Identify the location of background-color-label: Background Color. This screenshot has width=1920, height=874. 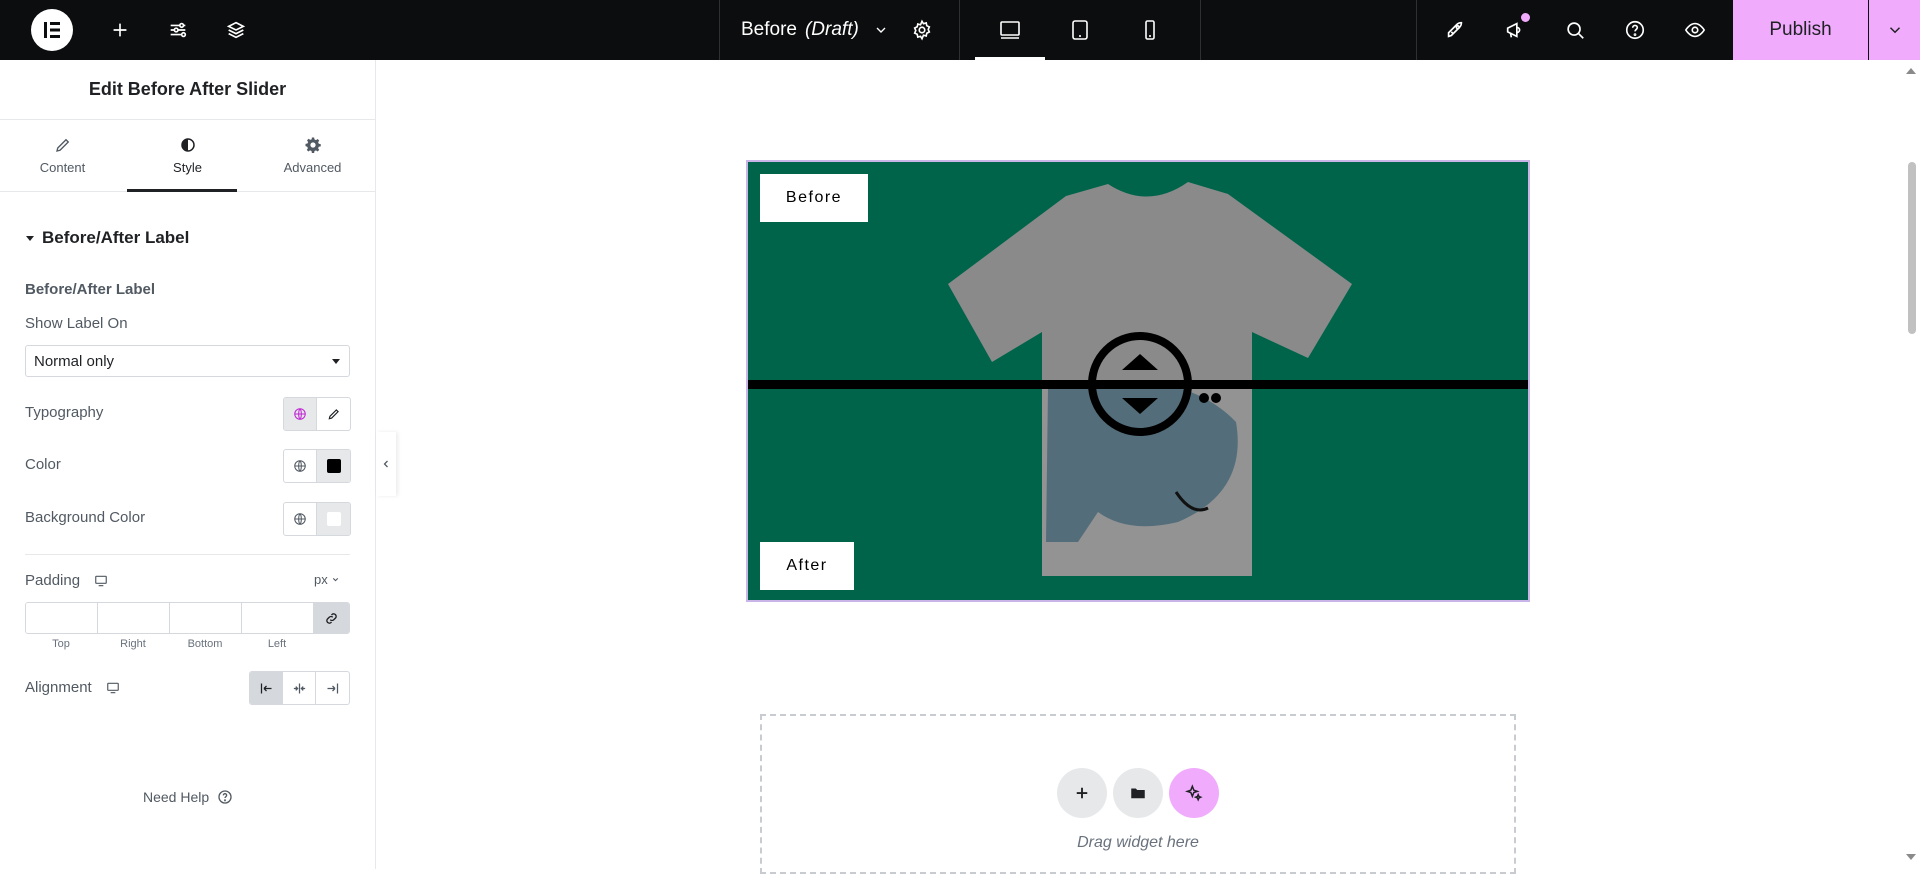
(85, 517).